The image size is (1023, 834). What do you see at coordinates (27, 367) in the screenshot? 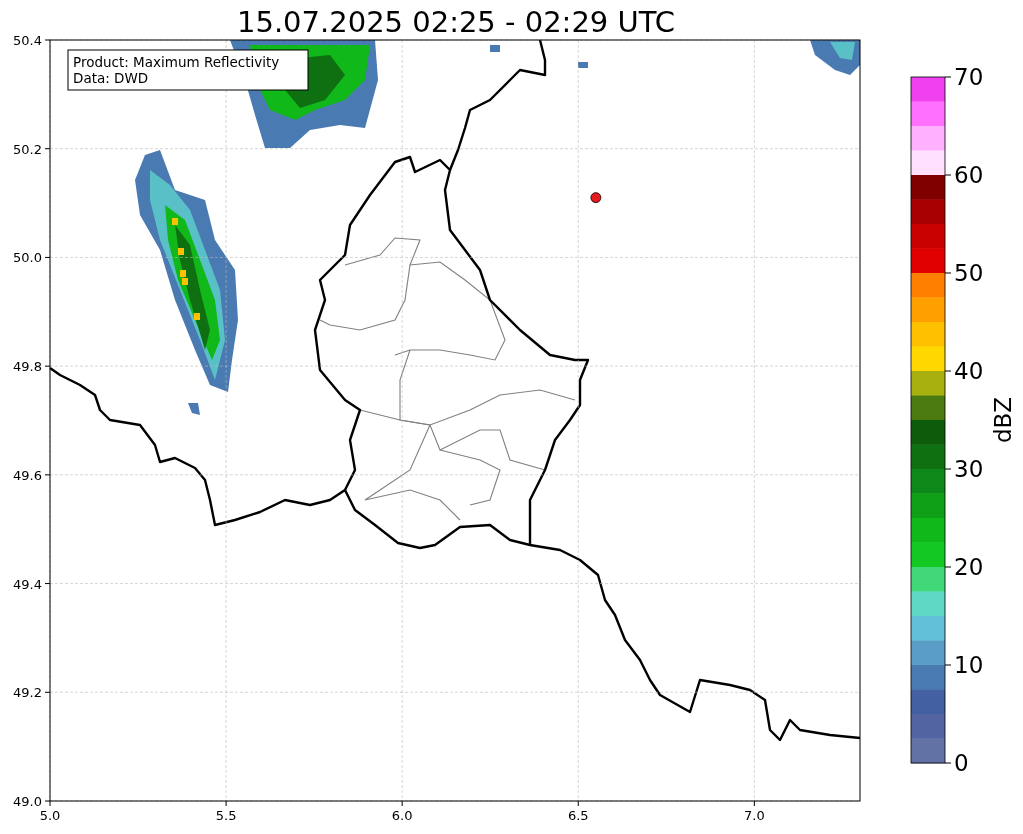
I see `tick-label: 49.8` at bounding box center [27, 367].